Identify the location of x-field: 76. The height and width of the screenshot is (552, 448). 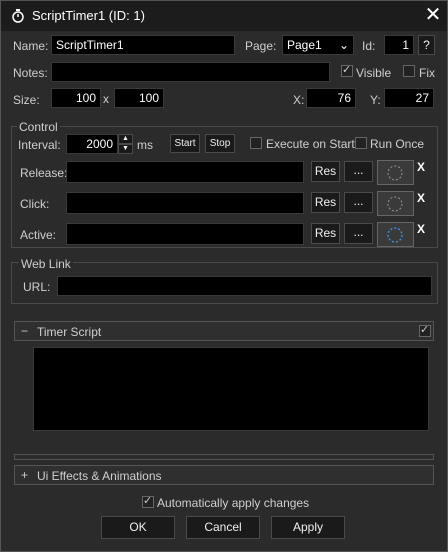
(331, 98).